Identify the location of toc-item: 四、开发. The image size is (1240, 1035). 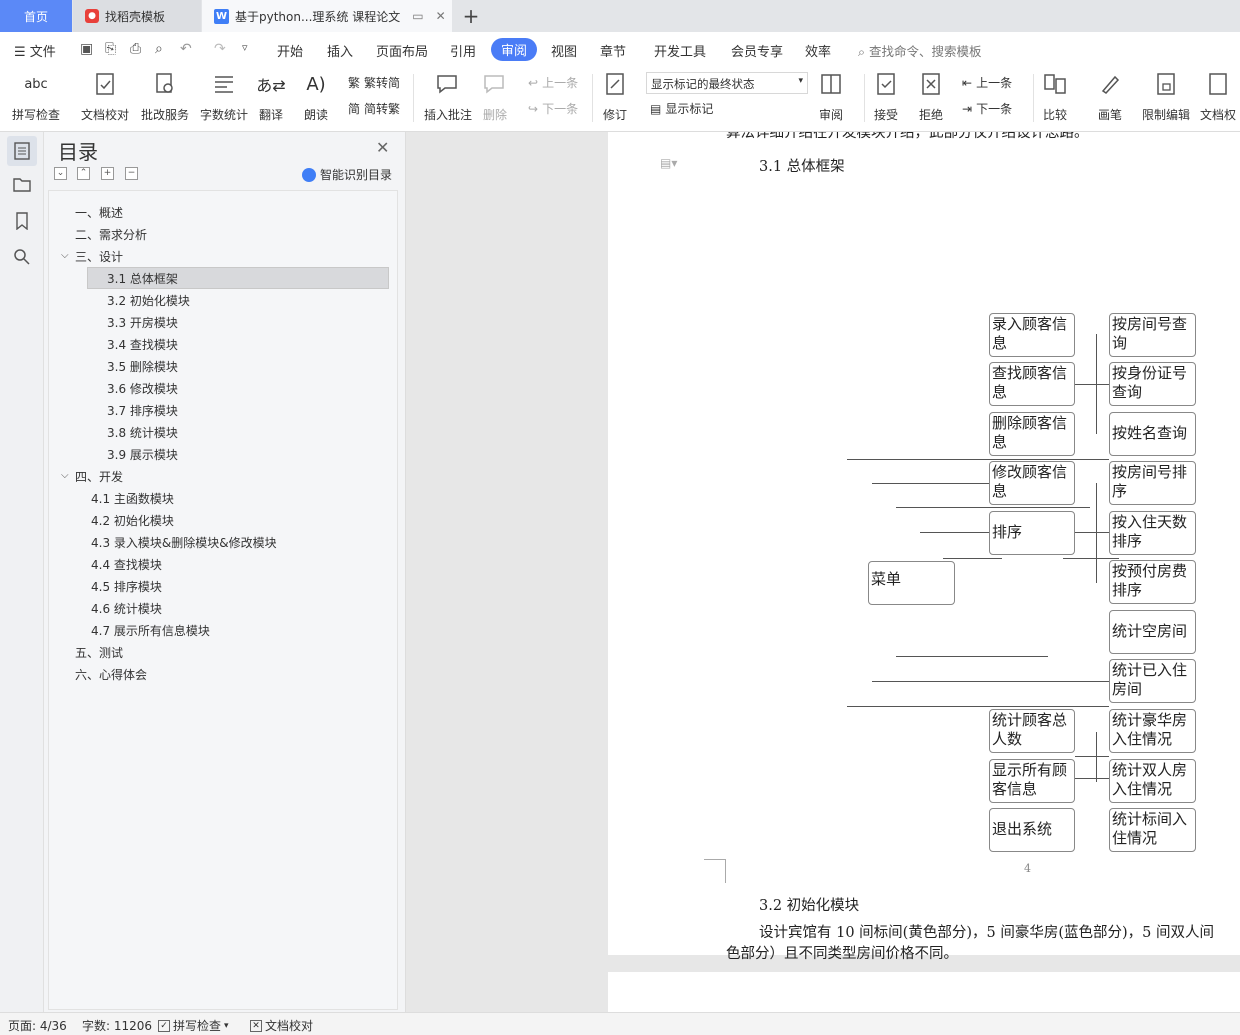
(99, 477).